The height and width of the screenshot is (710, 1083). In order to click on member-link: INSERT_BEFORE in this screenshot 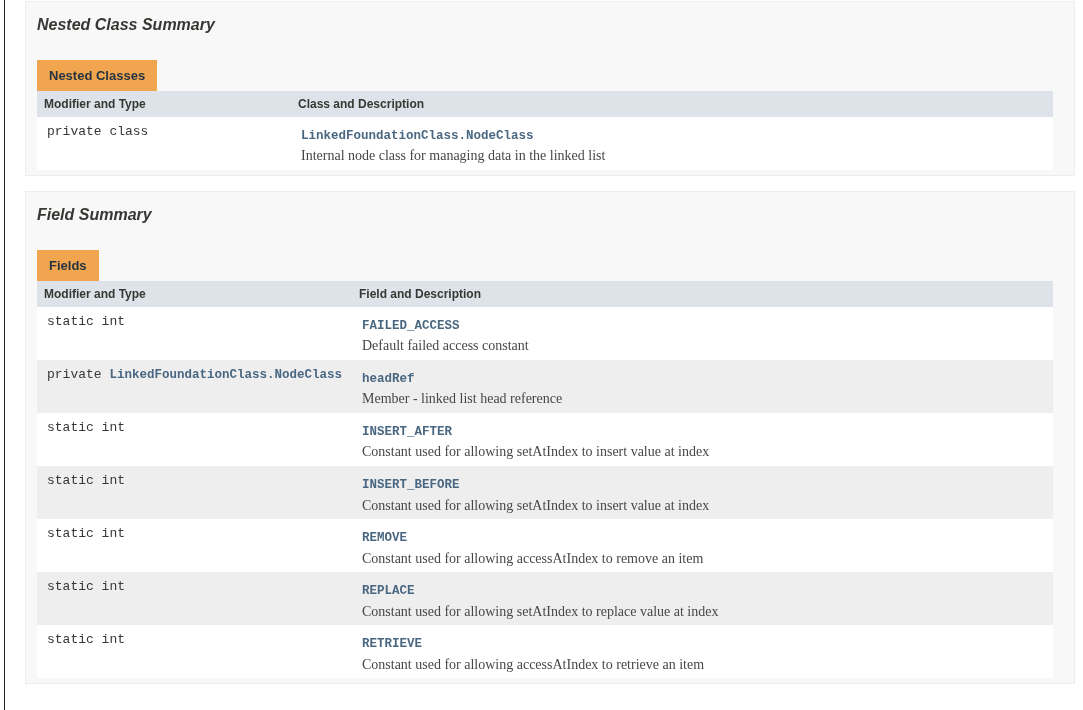, I will do `click(410, 484)`.